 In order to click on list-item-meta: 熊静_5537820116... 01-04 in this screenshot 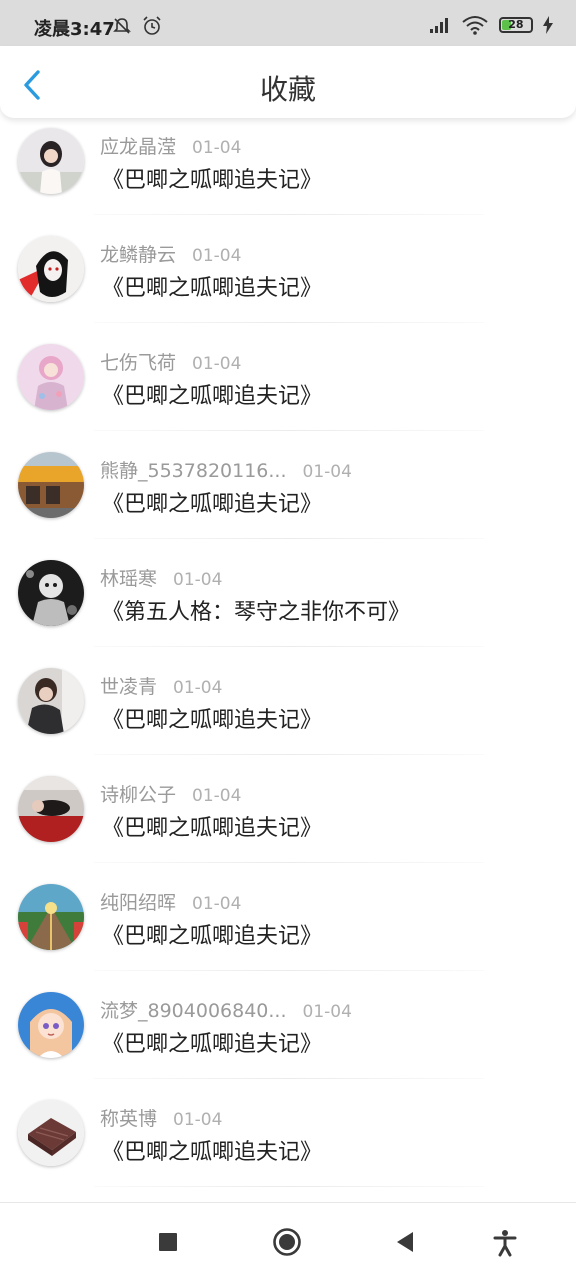, I will do `click(226, 469)`.